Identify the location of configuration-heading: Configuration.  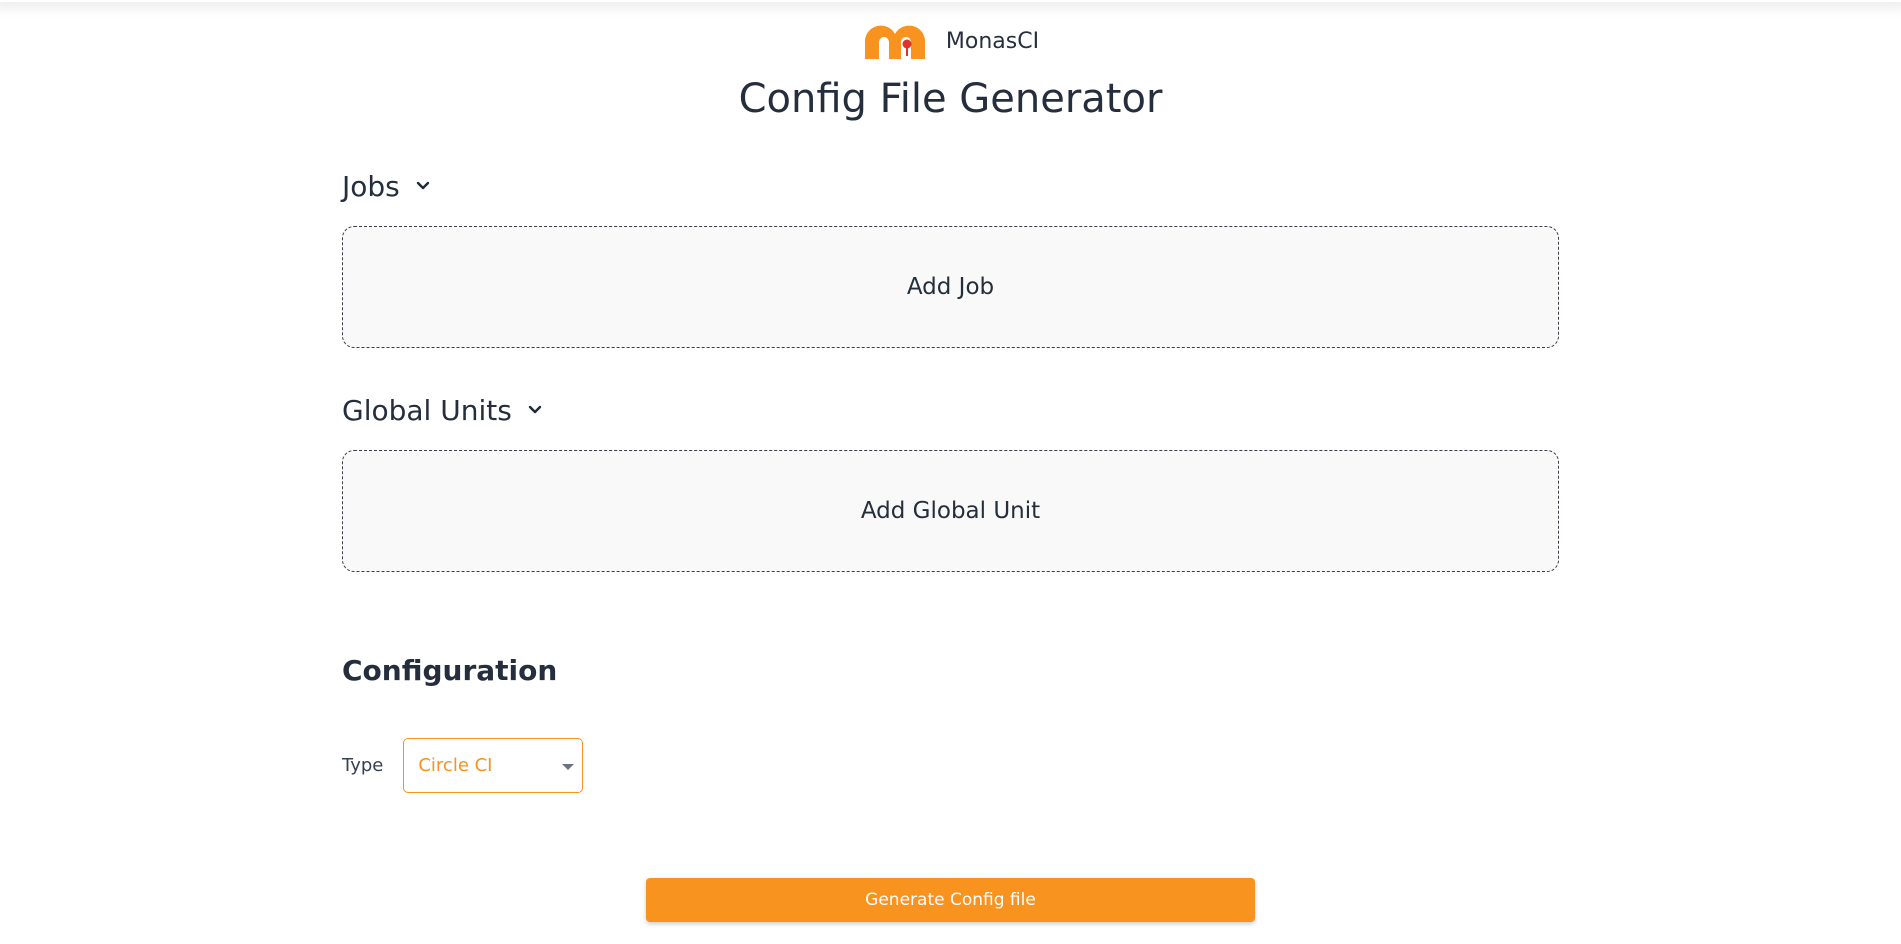
(450, 670).